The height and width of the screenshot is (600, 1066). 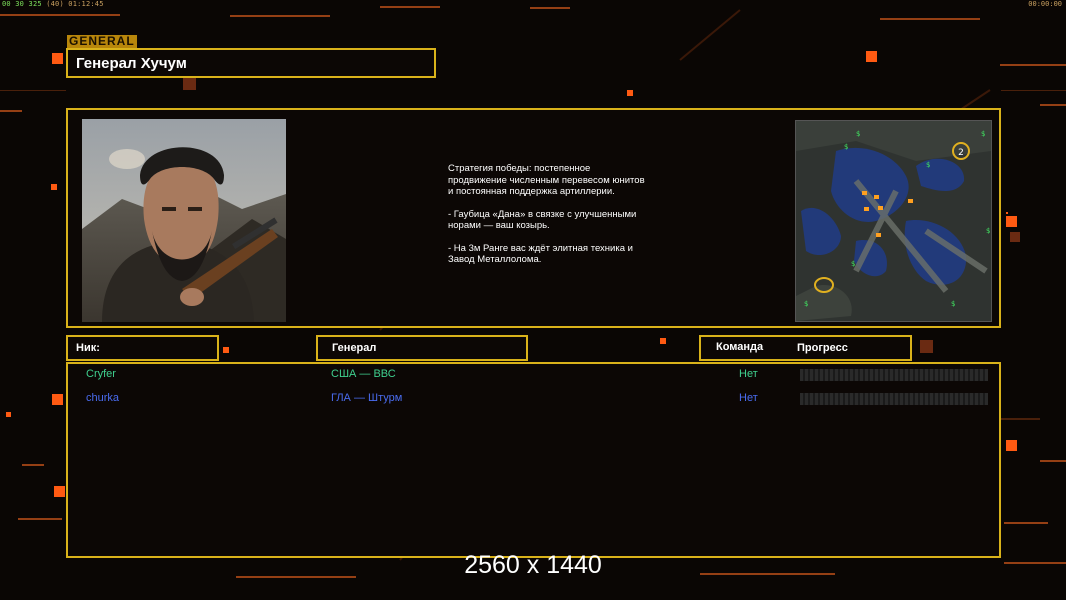 What do you see at coordinates (893, 221) in the screenshot?
I see `minimap: $ $ $ $ $ $ $ $ 2` at bounding box center [893, 221].